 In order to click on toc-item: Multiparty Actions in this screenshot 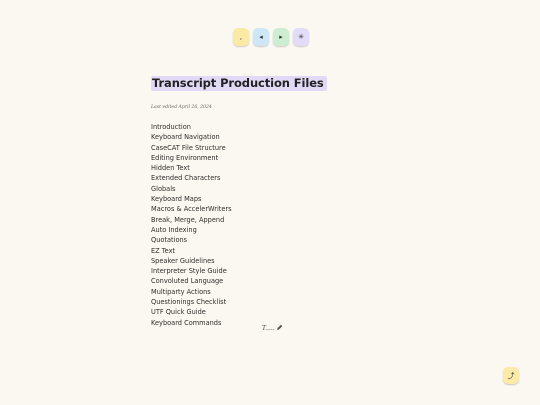, I will do `click(281, 292)`.